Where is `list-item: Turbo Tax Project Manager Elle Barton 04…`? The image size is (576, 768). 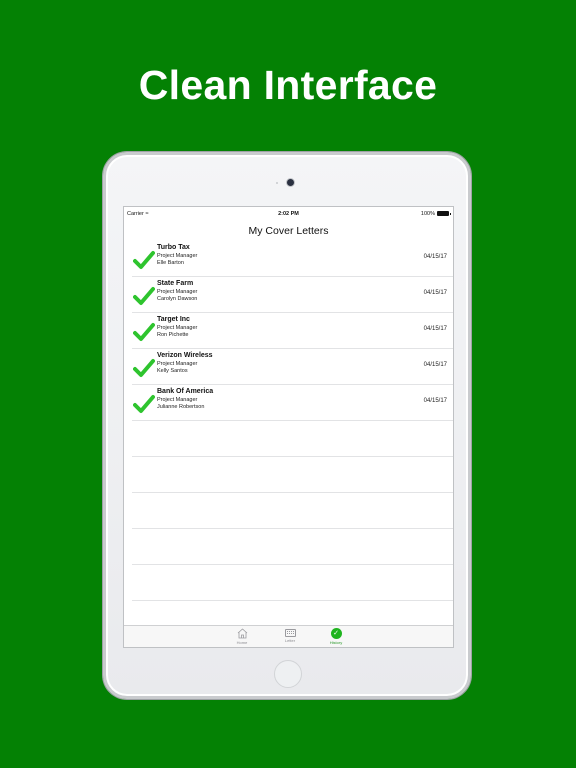 list-item: Turbo Tax Project Manager Elle Barton 04… is located at coordinates (292, 259).